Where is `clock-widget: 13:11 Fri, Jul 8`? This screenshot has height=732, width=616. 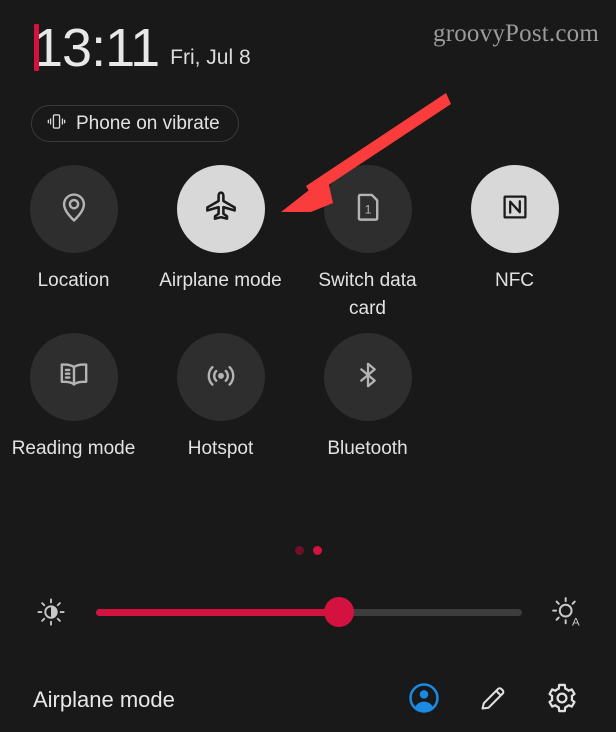 clock-widget: 13:11 Fri, Jul 8 is located at coordinates (142, 48).